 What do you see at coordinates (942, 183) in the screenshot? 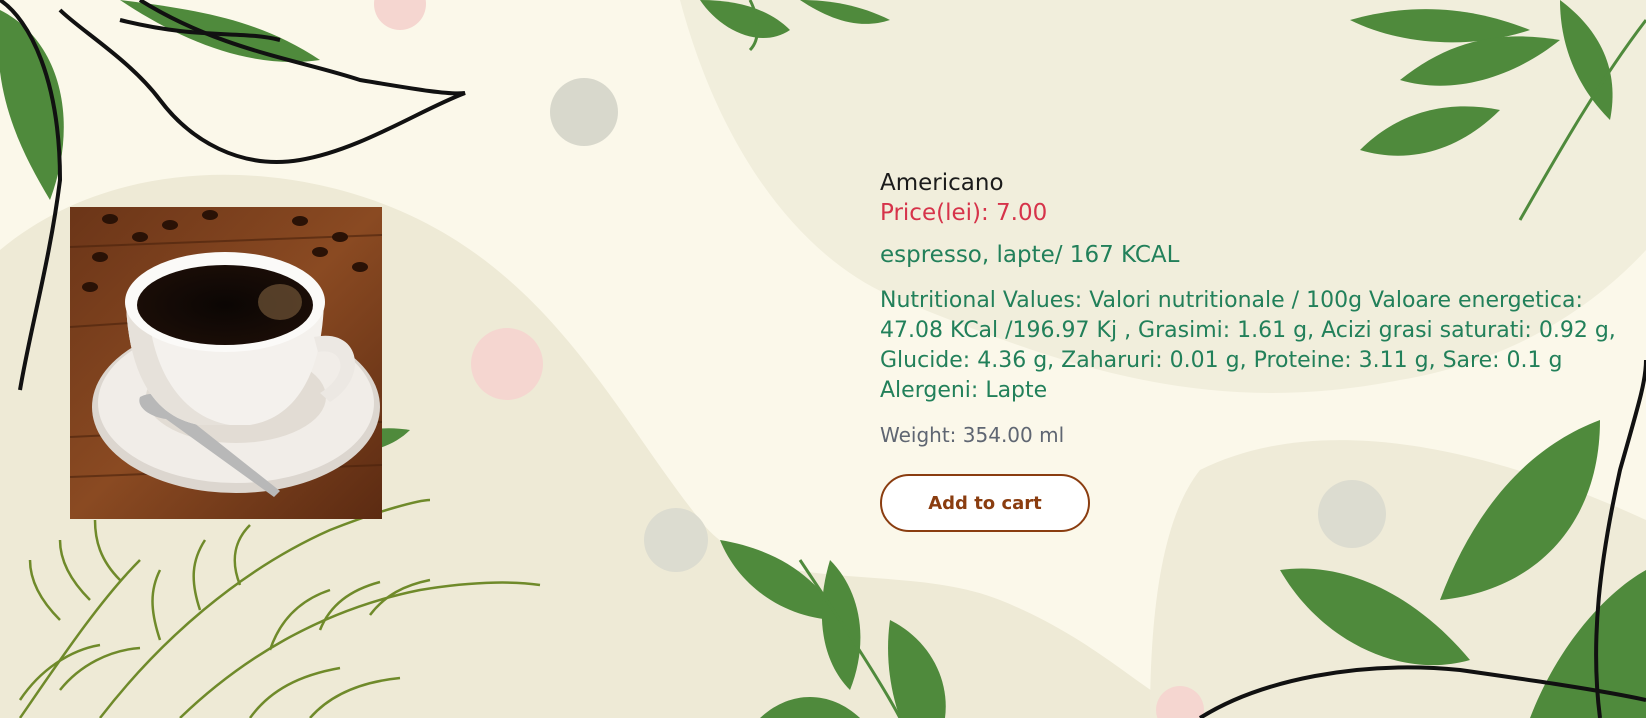
I see `product-name: Americano` at bounding box center [942, 183].